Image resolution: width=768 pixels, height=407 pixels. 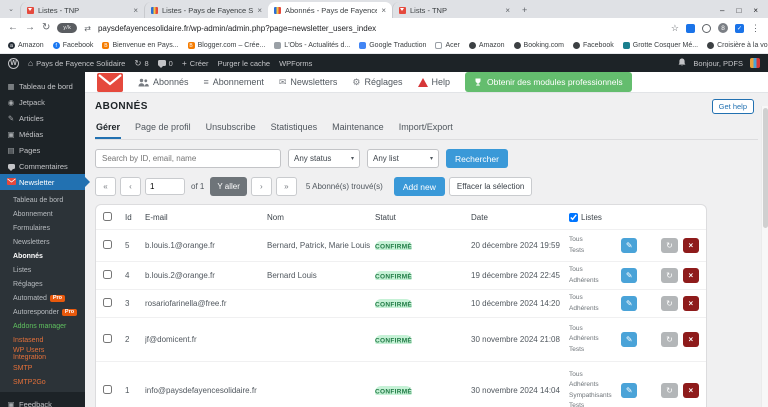 I want to click on bookmark: f Facebook, so click(x=72, y=45).